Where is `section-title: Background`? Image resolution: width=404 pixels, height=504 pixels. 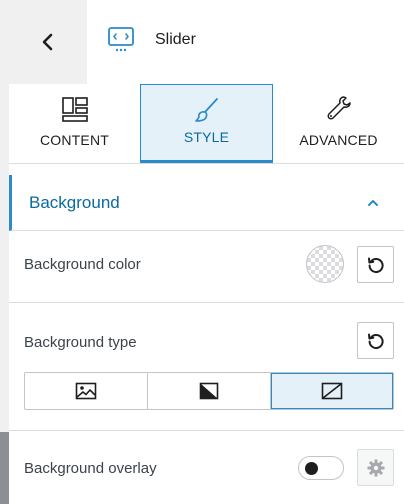 section-title: Background is located at coordinates (74, 202).